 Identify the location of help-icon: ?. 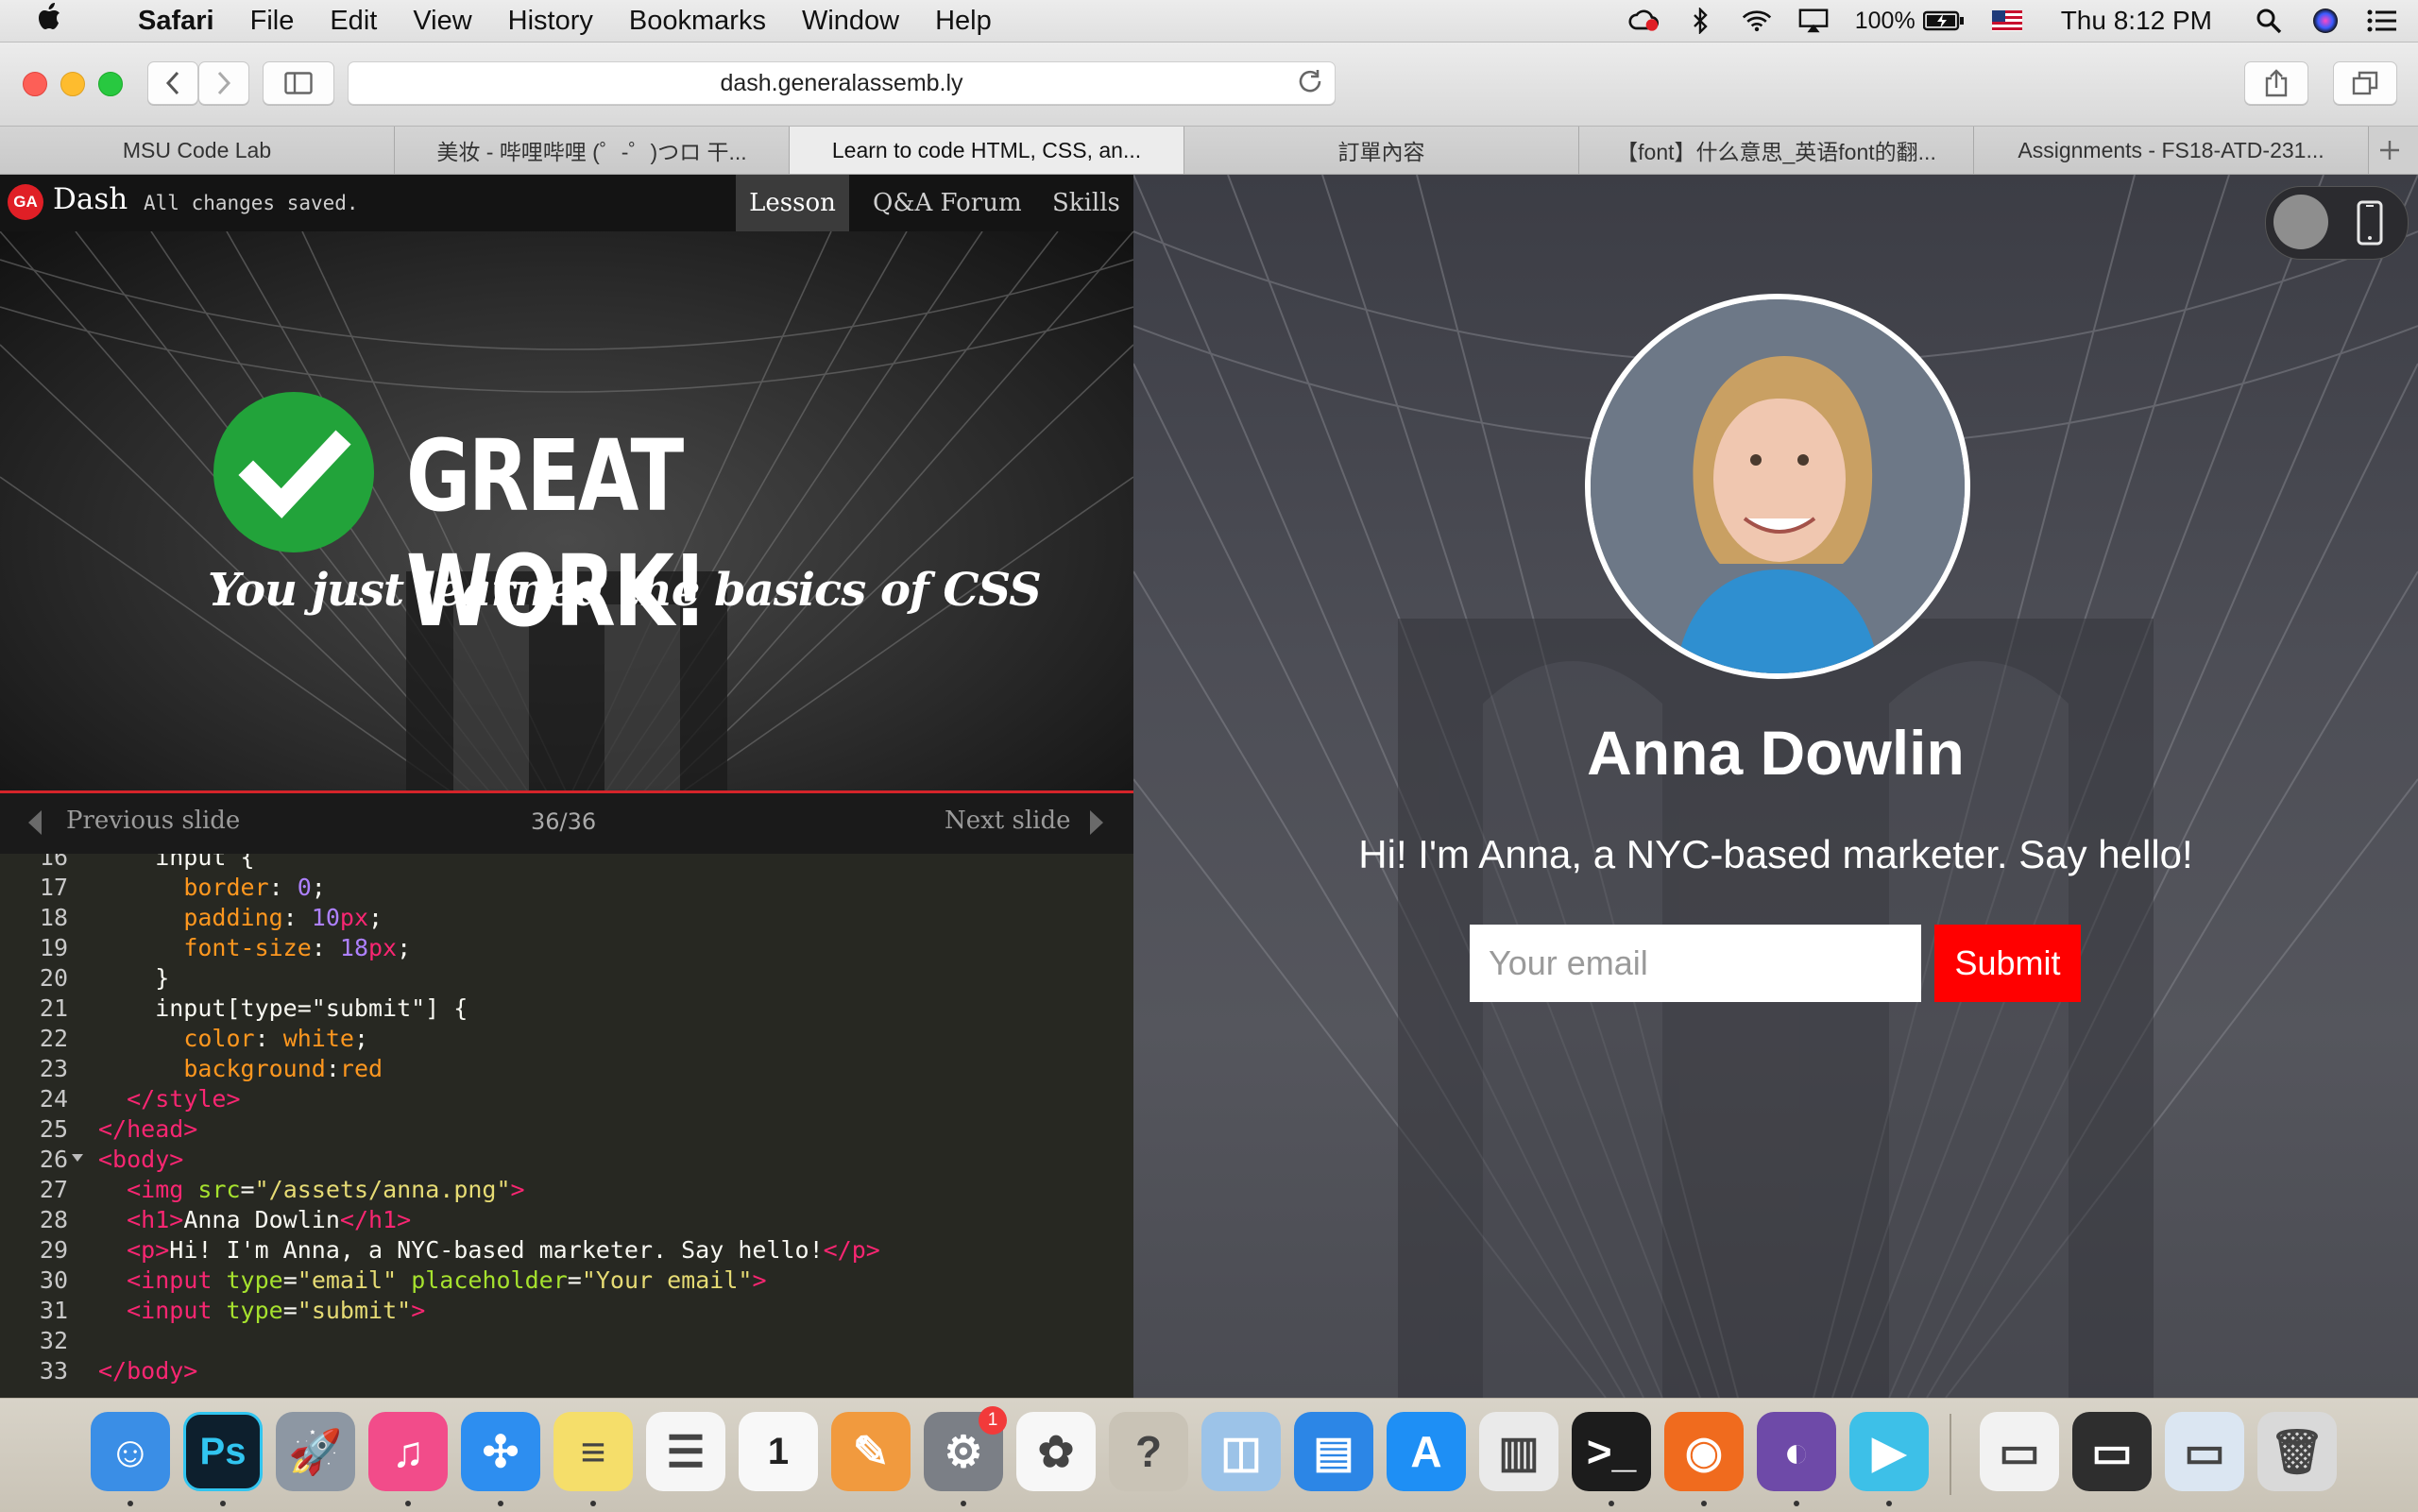
(1148, 1452).